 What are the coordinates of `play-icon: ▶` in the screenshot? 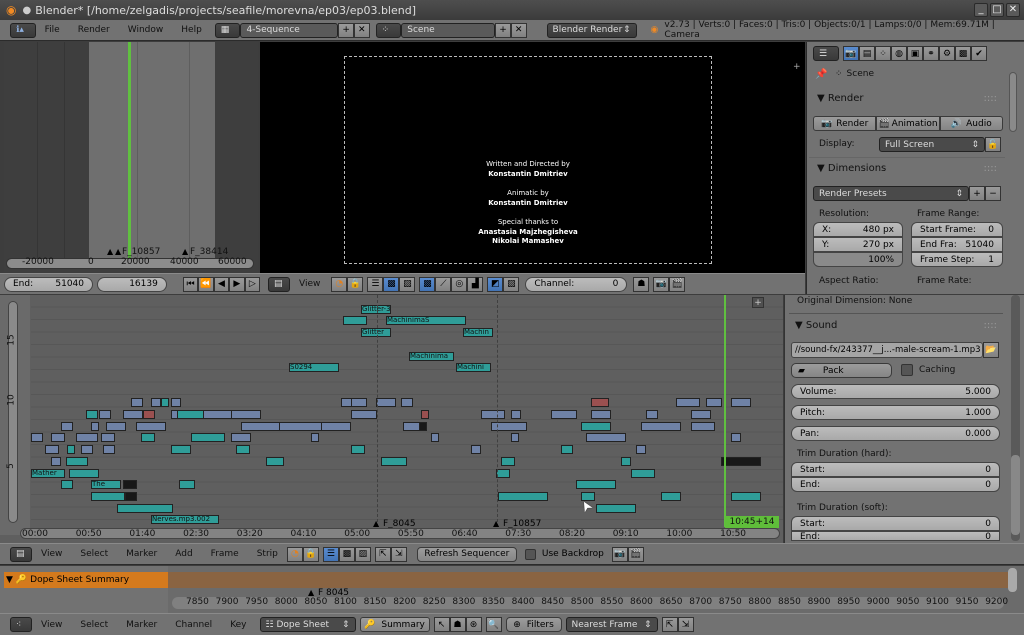 It's located at (237, 284).